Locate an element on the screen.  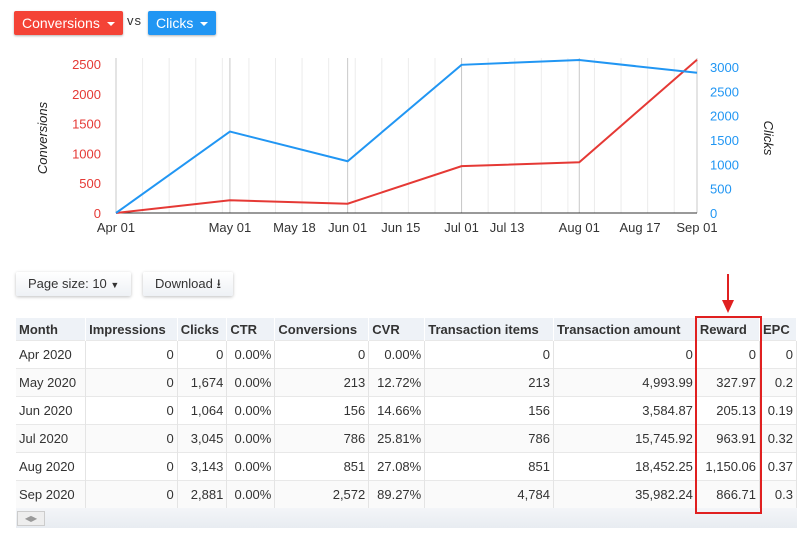
table-cell: 0.37 is located at coordinates (778, 466).